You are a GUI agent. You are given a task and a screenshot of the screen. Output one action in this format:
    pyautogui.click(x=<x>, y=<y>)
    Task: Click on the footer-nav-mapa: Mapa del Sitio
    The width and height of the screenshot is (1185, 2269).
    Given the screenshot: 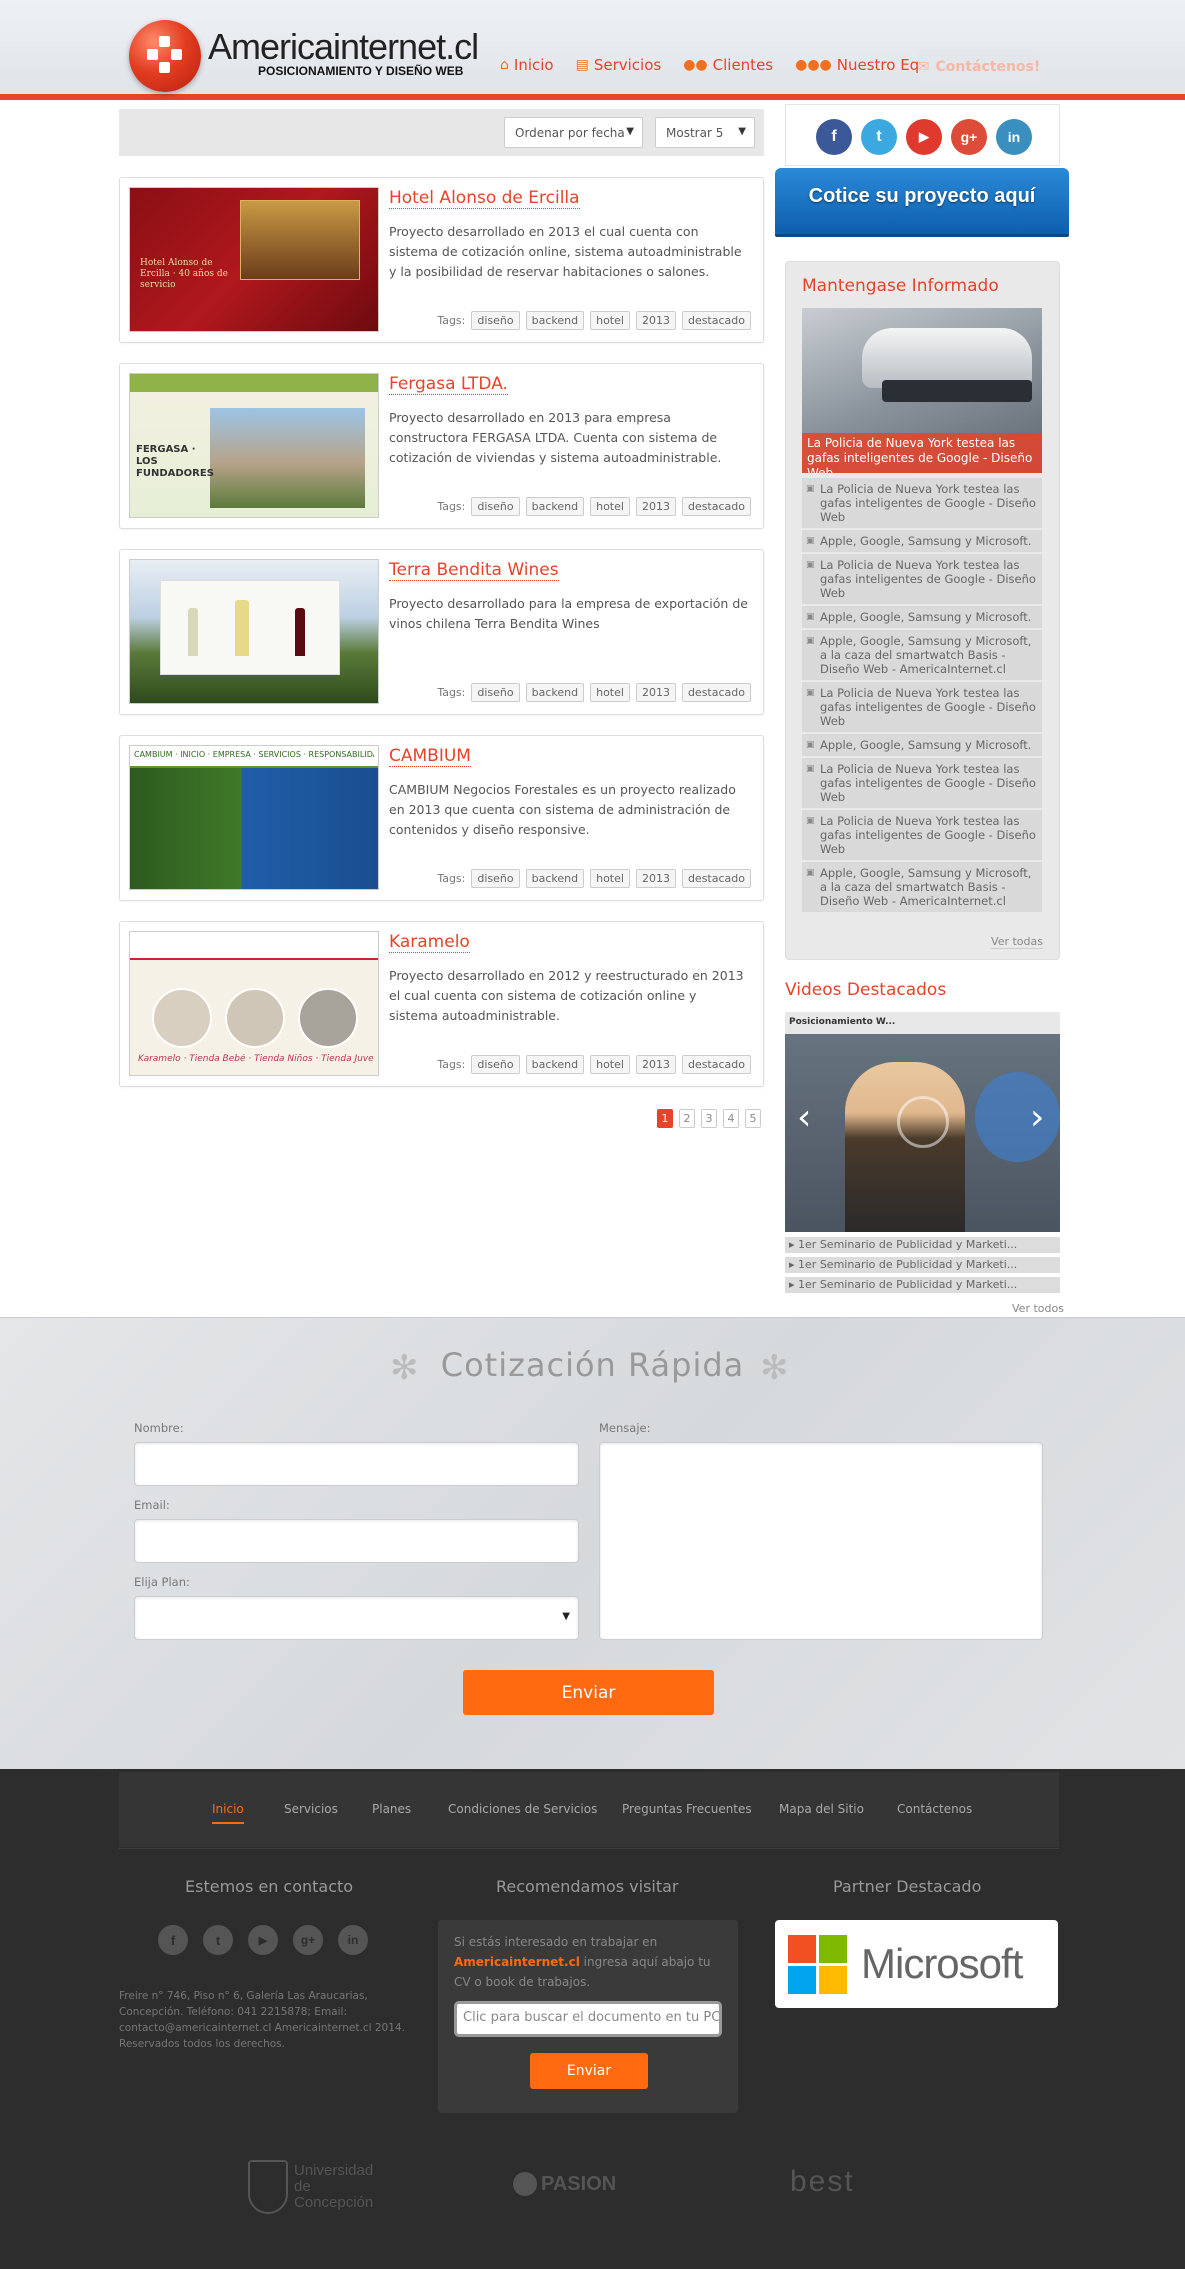 What is the action you would take?
    pyautogui.click(x=821, y=1809)
    